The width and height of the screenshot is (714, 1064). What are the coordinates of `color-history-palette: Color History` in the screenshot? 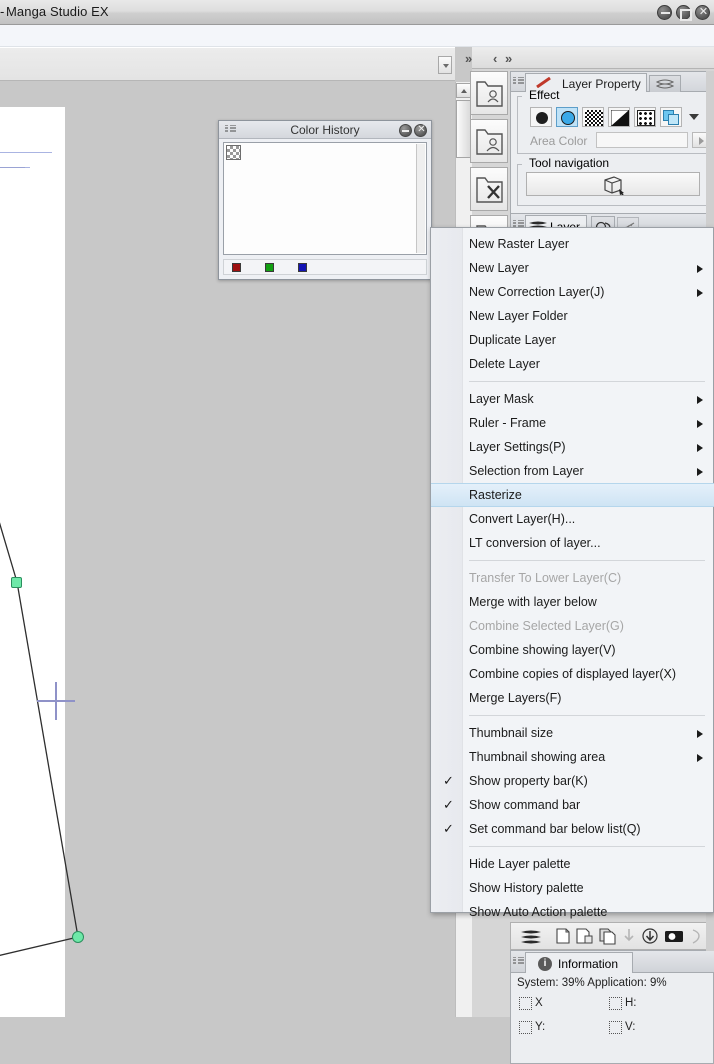 It's located at (325, 200).